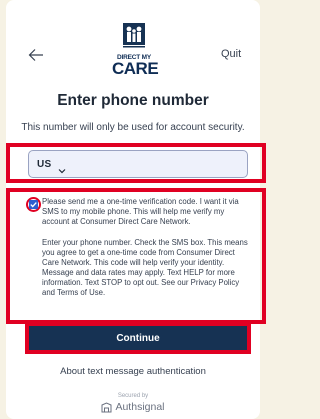  I want to click on checkmark-icon, so click(33, 205).